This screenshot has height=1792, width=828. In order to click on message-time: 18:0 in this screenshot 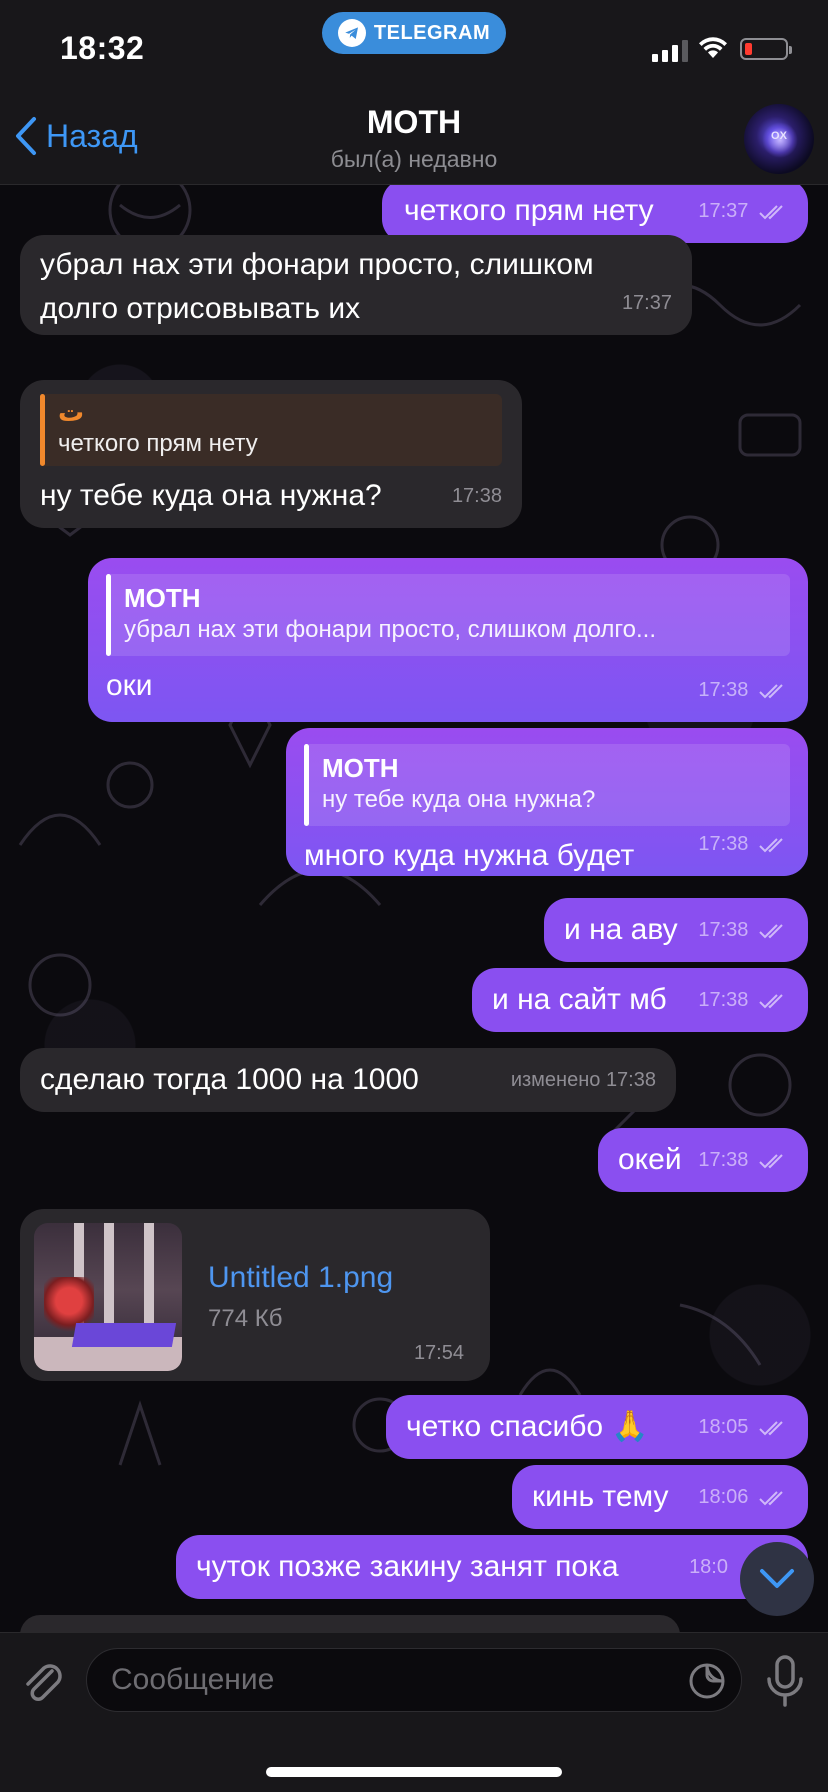, I will do `click(708, 1567)`.